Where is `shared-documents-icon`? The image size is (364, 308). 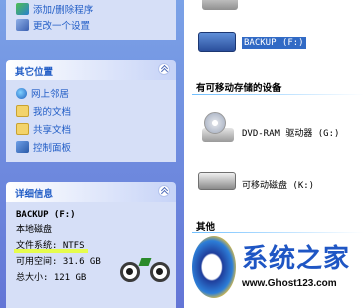 shared-documents-icon is located at coordinates (22, 129).